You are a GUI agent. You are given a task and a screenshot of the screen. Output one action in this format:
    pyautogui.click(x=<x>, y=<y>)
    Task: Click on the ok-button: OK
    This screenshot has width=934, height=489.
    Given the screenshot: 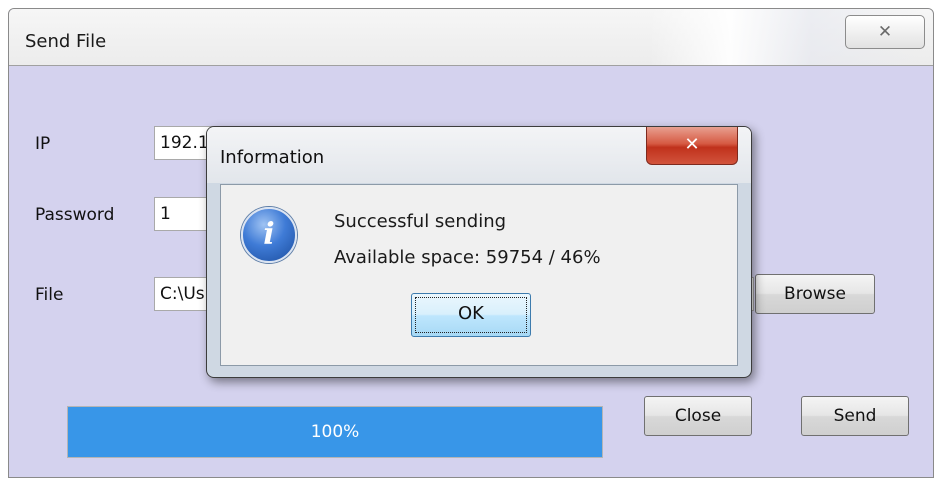 What is the action you would take?
    pyautogui.click(x=471, y=315)
    